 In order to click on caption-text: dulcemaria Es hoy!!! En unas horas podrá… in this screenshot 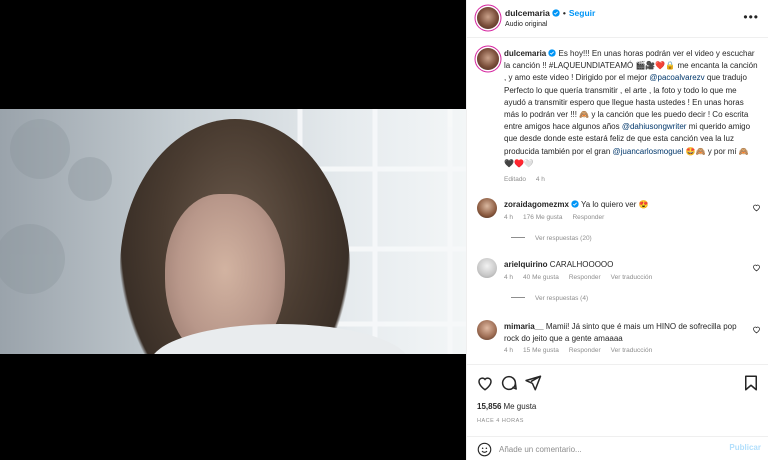, I will do `click(631, 117)`.